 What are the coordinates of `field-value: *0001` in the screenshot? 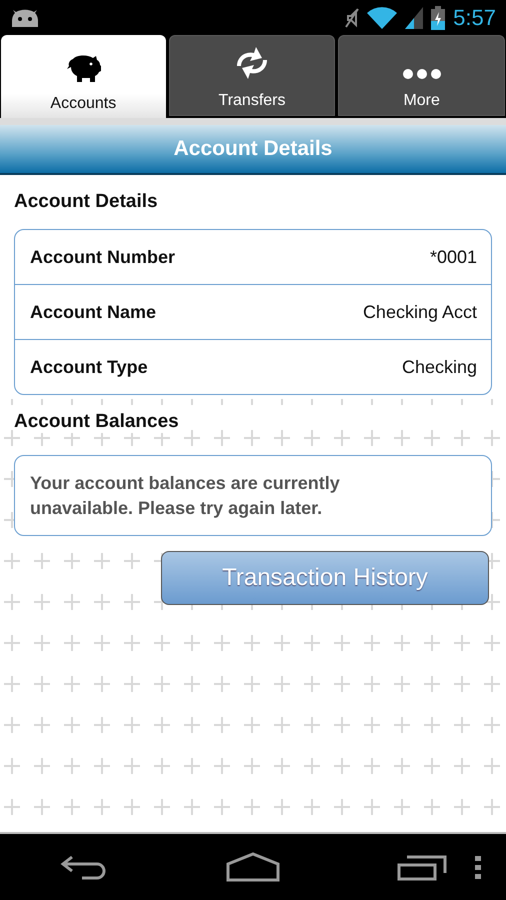 It's located at (453, 257).